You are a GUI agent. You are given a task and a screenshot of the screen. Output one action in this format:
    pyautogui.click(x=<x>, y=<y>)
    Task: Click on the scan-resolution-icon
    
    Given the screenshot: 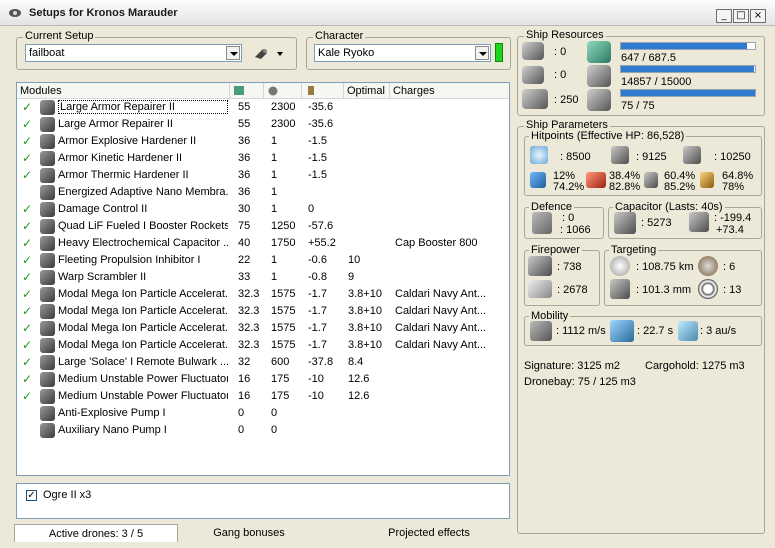 What is the action you would take?
    pyautogui.click(x=620, y=289)
    